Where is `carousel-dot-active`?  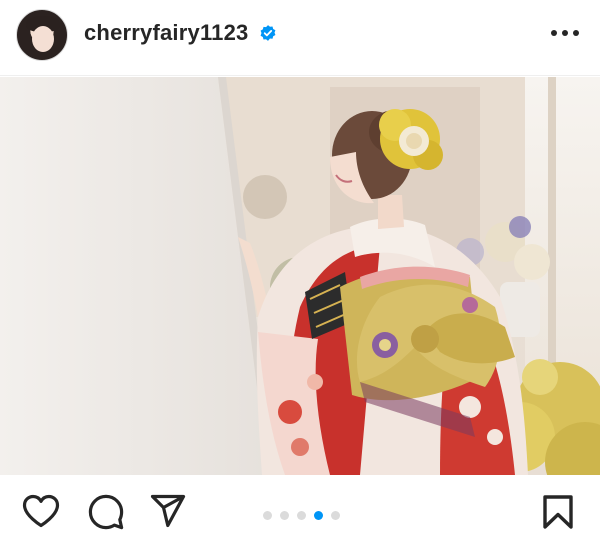
carousel-dot-active is located at coordinates (318, 515).